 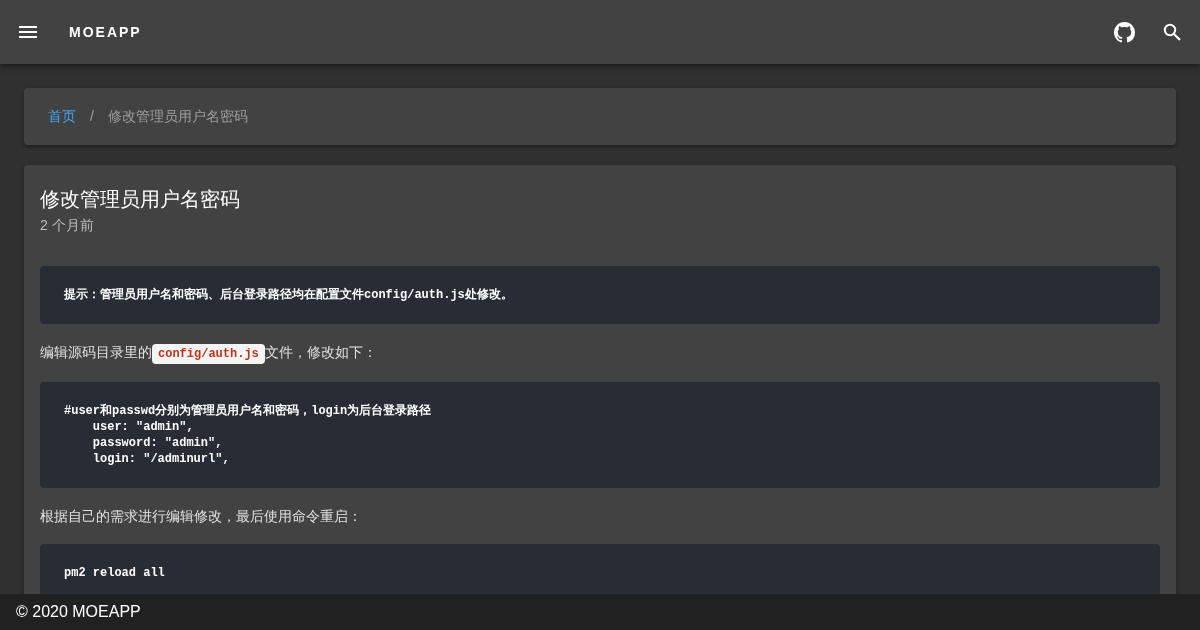 I want to click on article-date: 2 个月前, so click(x=67, y=225).